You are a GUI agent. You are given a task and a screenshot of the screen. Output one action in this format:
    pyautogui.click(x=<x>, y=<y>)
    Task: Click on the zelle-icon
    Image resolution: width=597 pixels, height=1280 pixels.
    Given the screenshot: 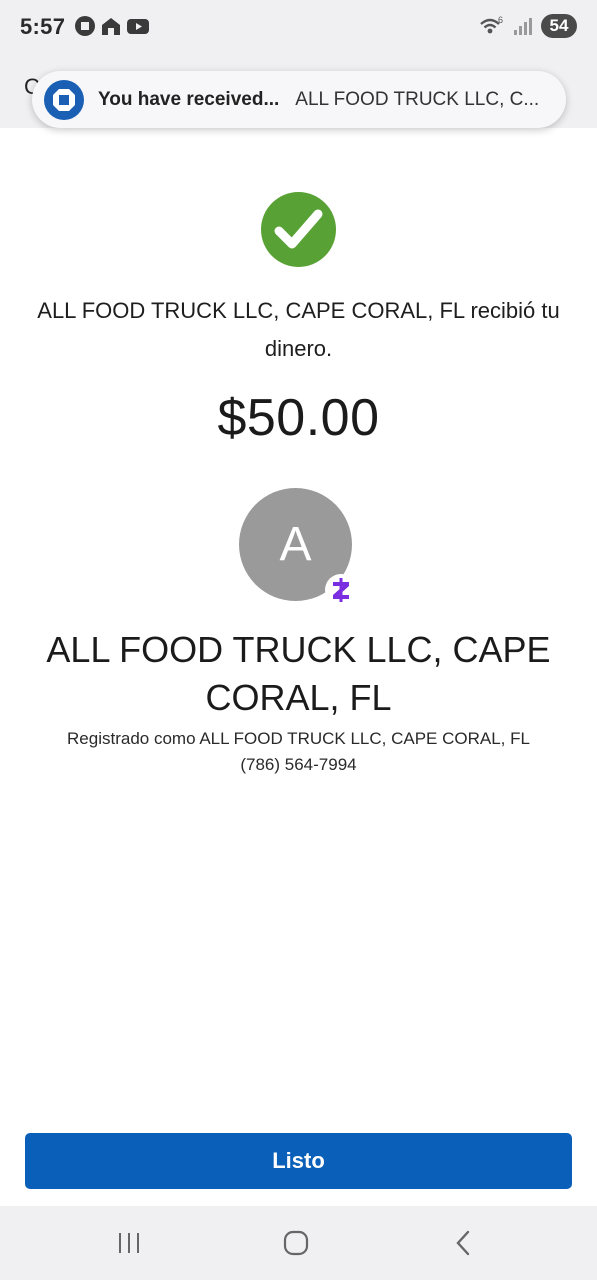 What is the action you would take?
    pyautogui.click(x=341, y=590)
    